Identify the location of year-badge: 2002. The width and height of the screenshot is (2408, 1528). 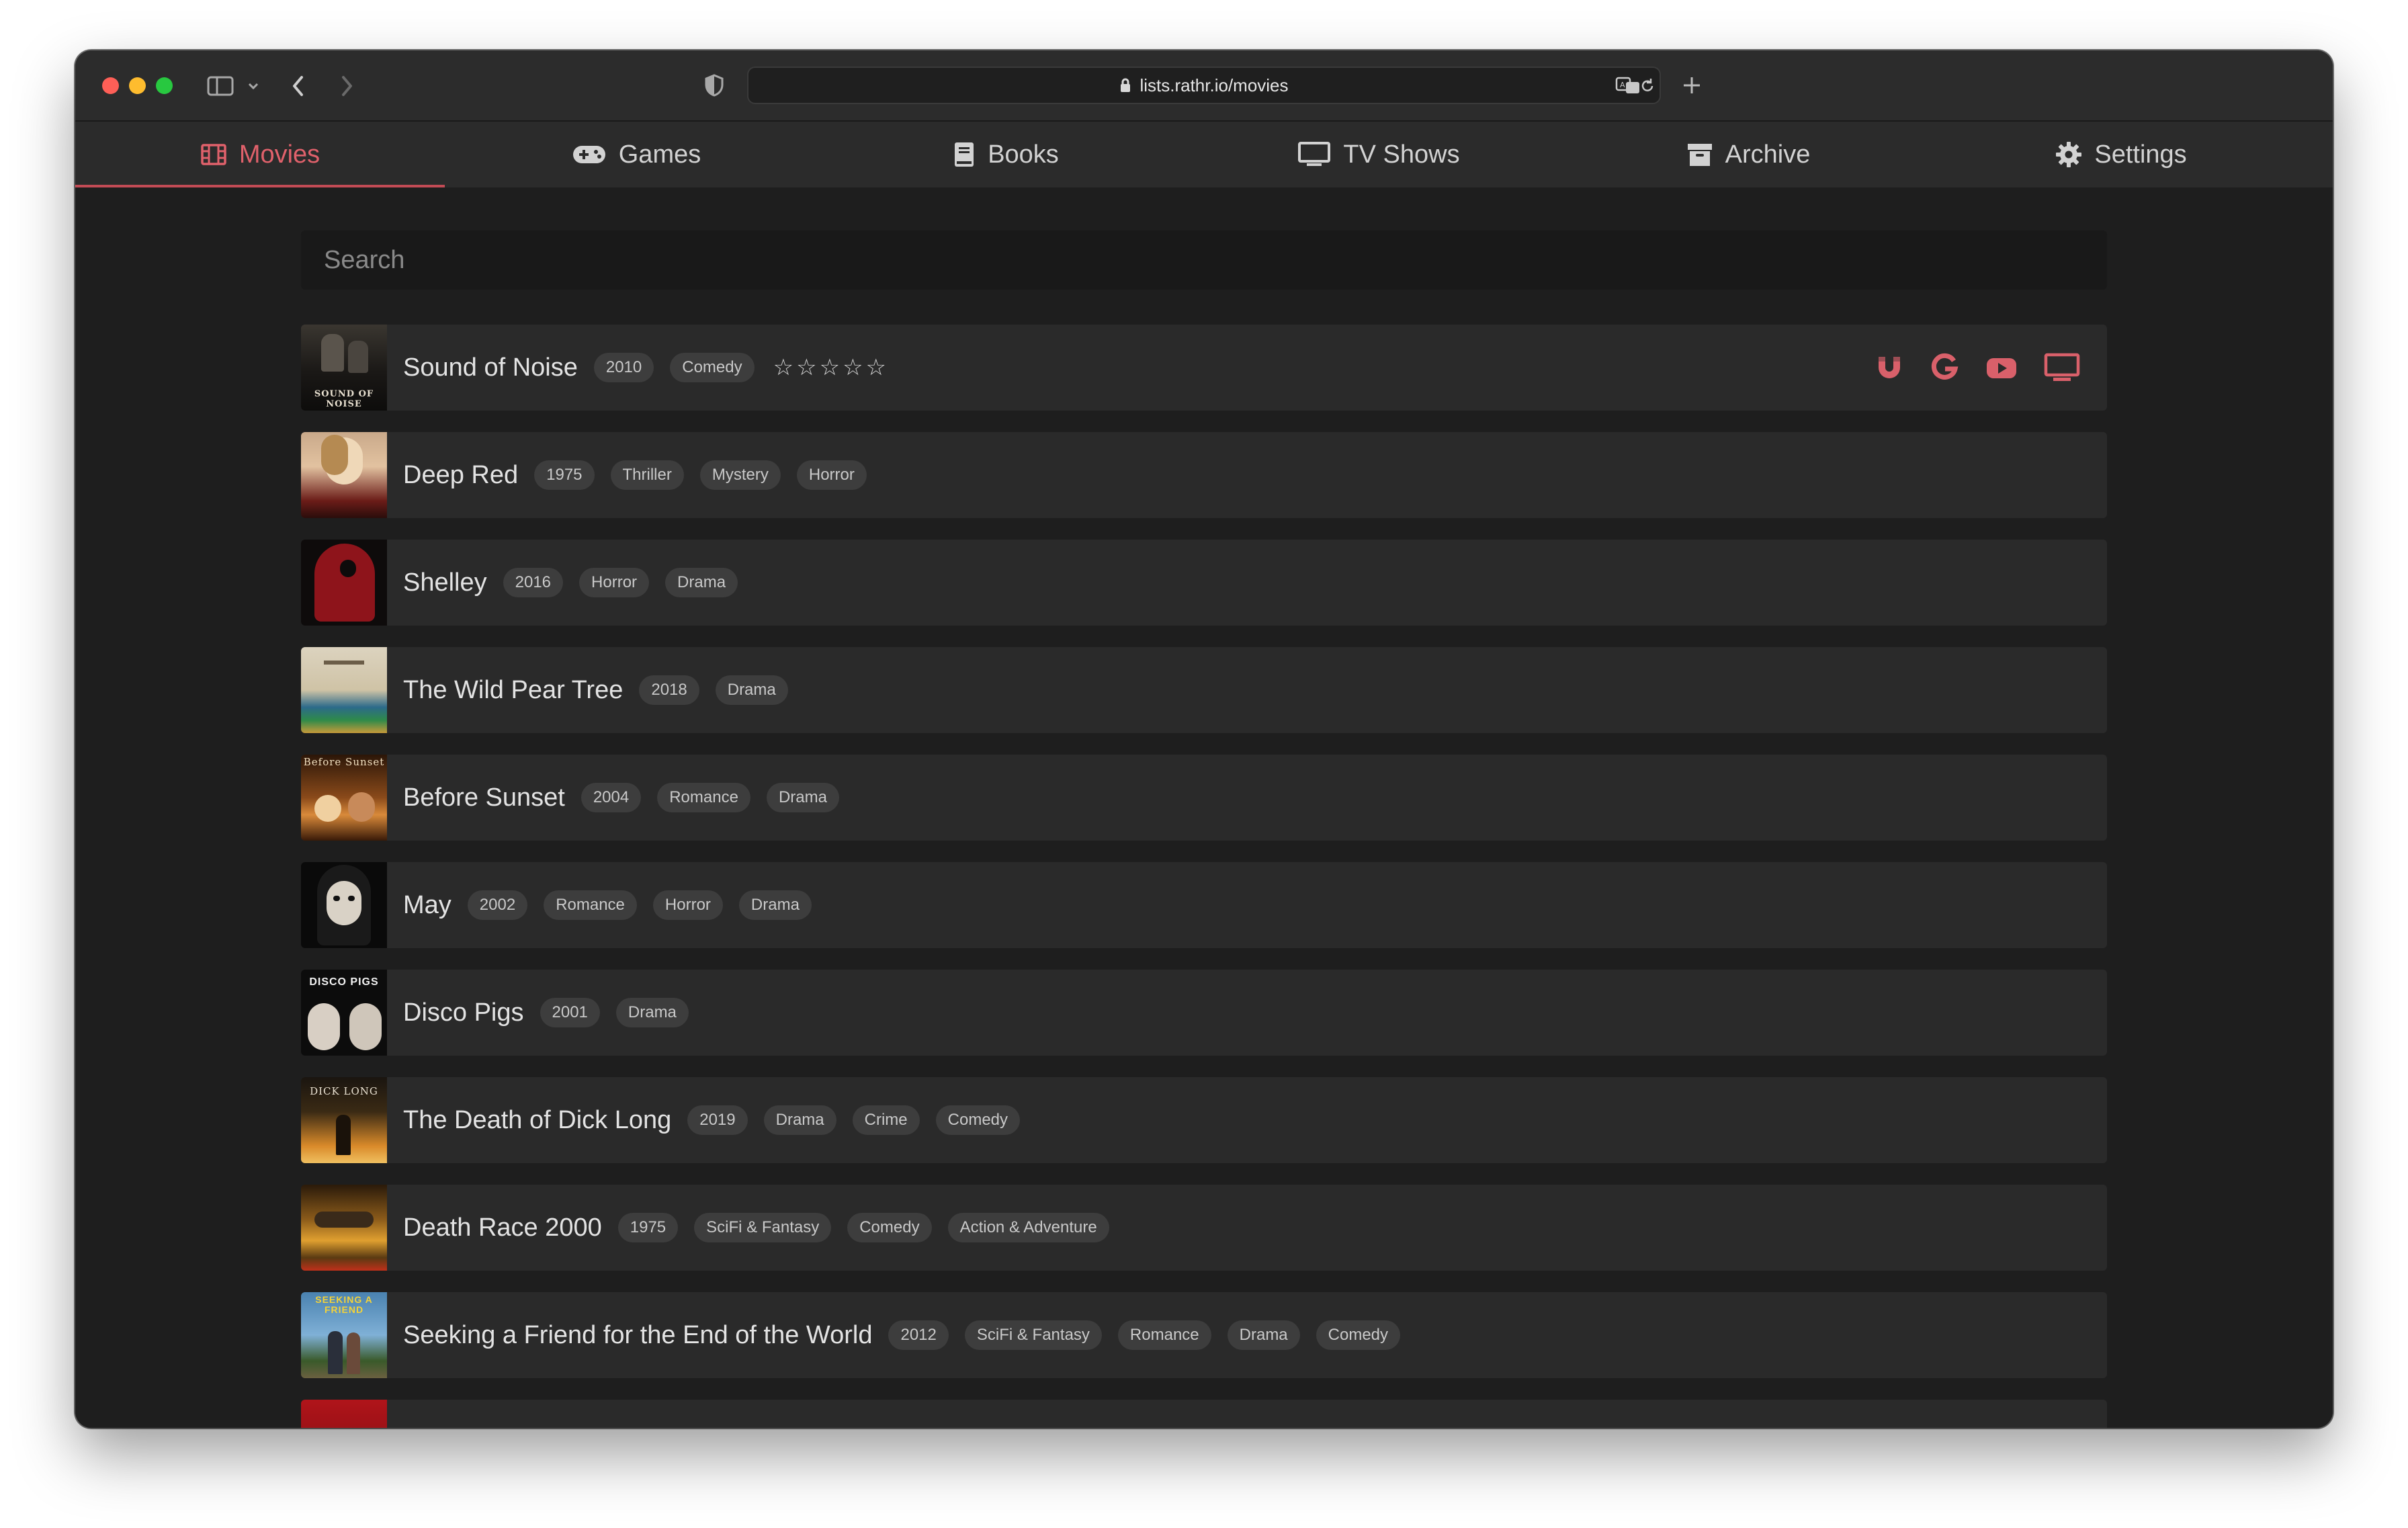
(497, 905).